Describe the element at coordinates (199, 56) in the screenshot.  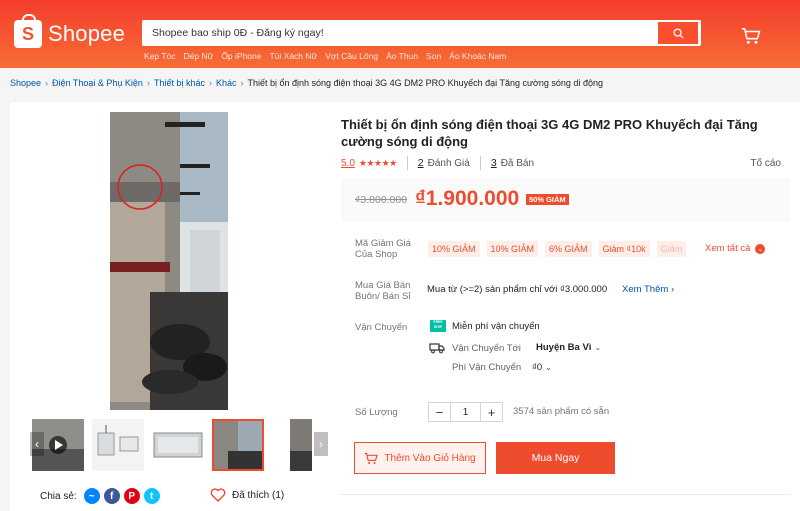
I see `suggestion-link: Dép Nữ` at that location.